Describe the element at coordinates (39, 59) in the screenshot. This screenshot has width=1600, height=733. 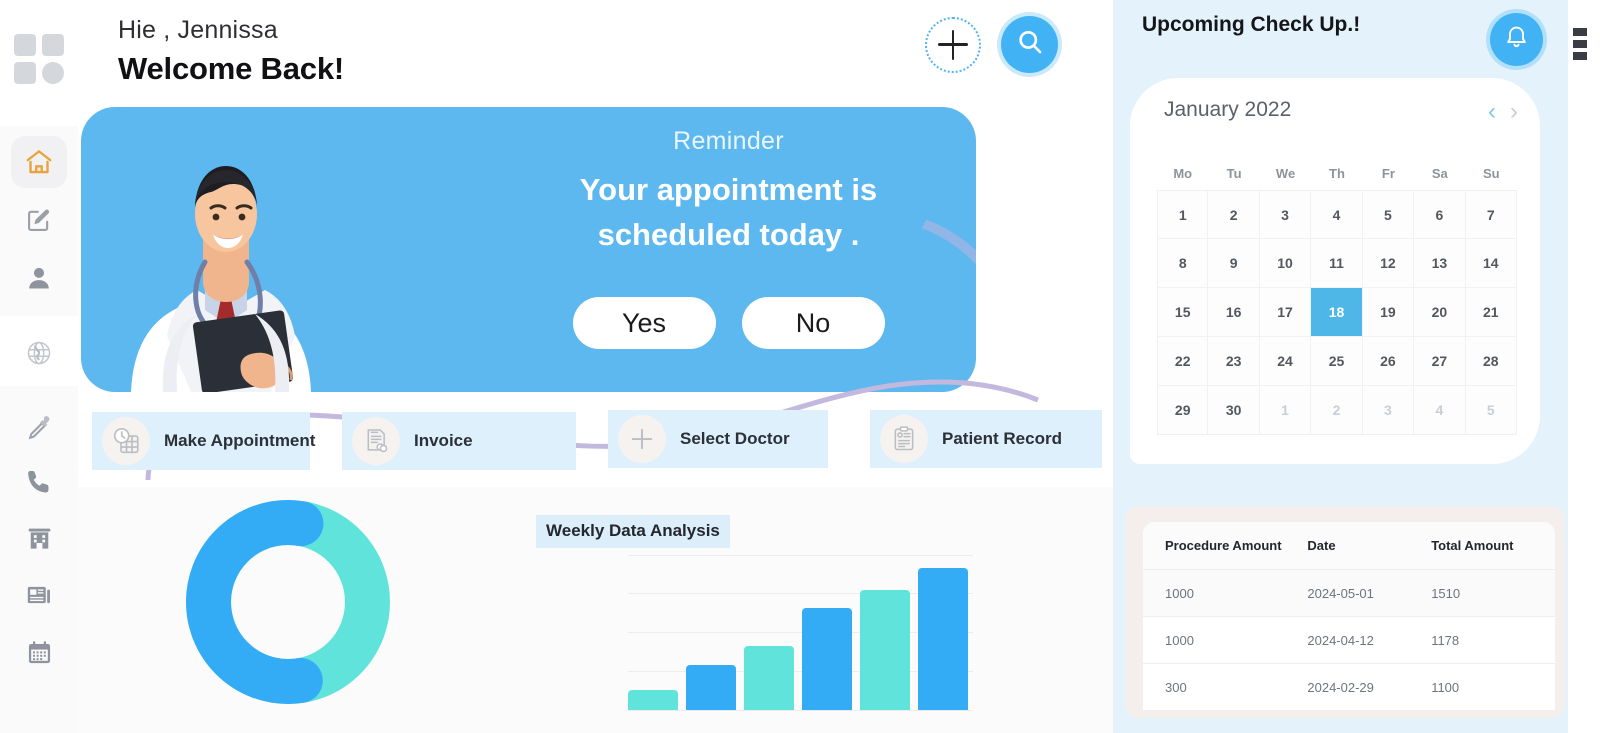
I see `grid-logo-icon` at that location.